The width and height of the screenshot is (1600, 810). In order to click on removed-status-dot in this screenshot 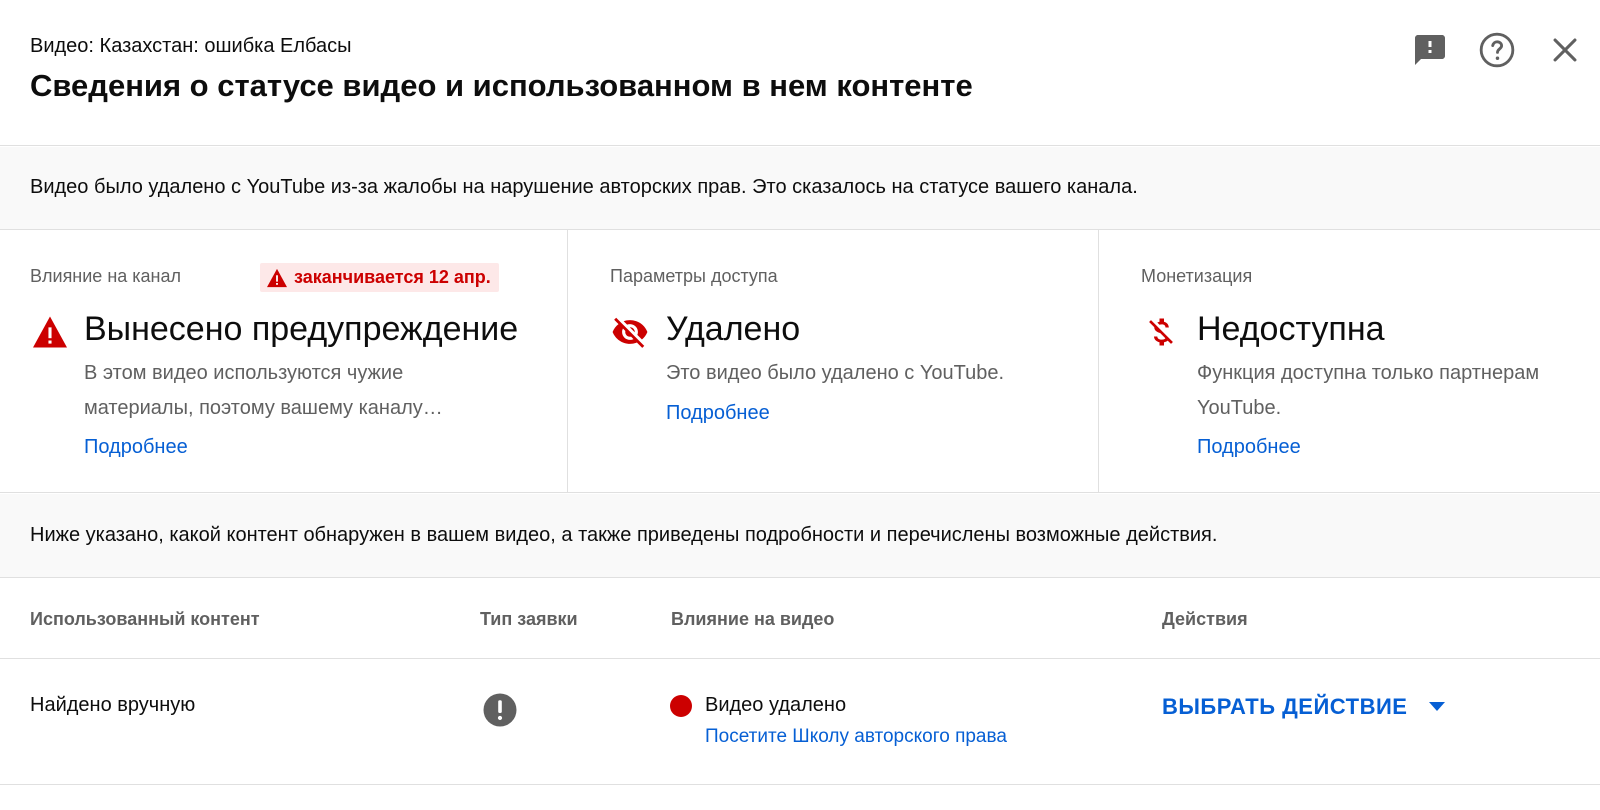, I will do `click(681, 706)`.